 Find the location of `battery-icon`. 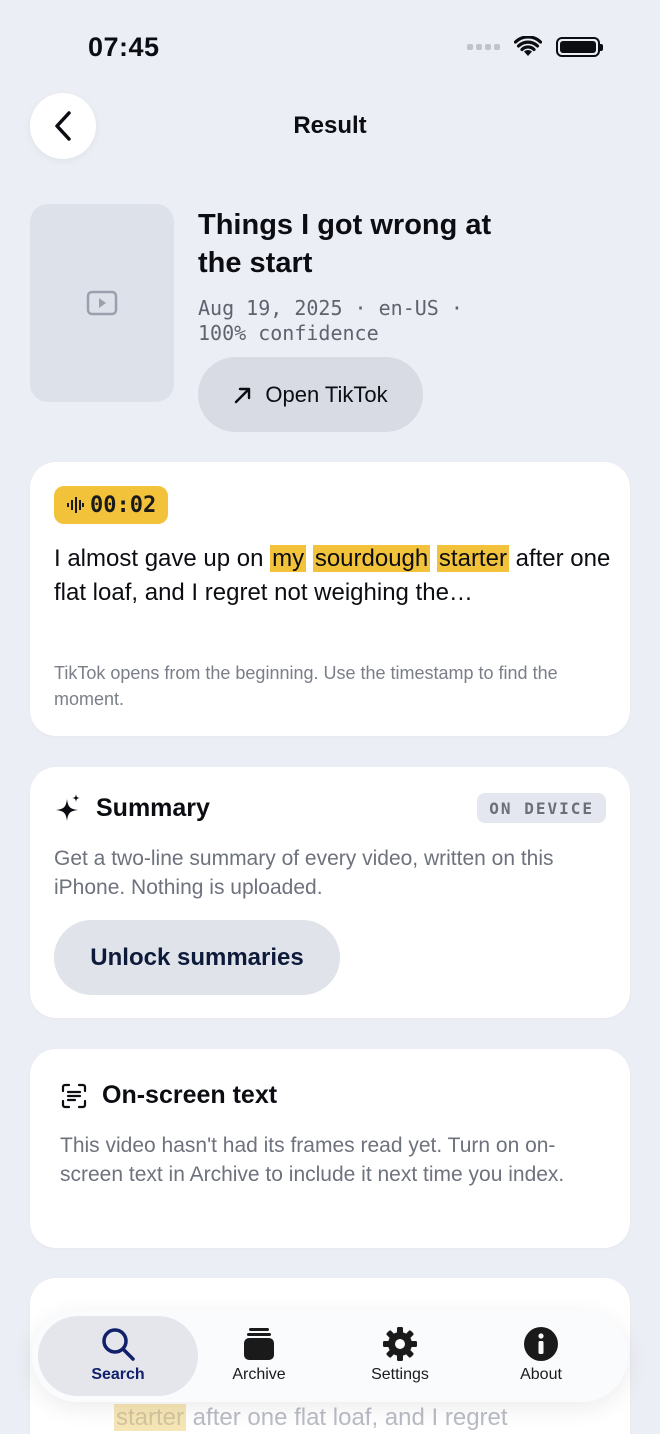

battery-icon is located at coordinates (579, 47).